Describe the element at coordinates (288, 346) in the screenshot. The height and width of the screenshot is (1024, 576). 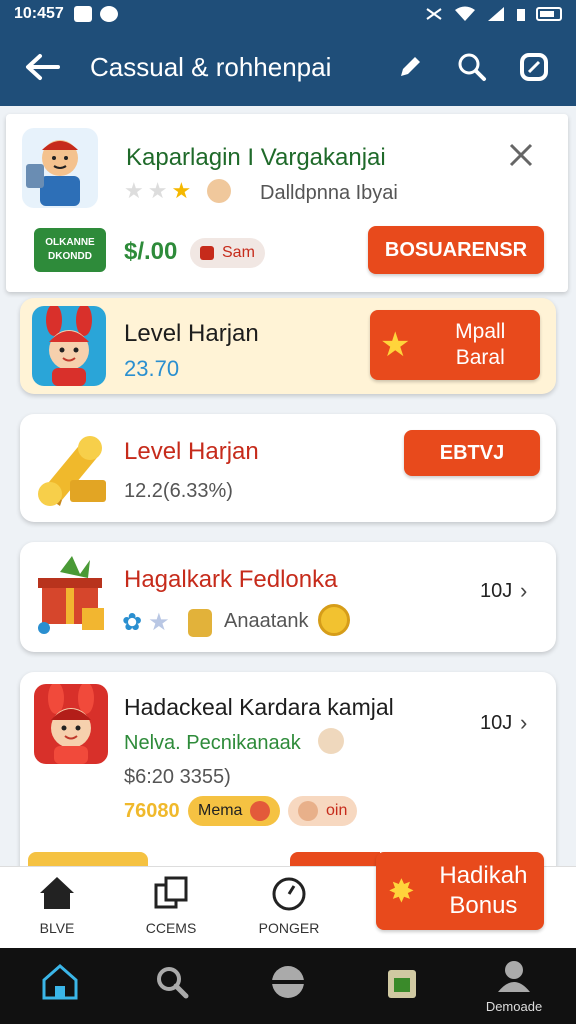
I see `level-card: Level Harjan 23.70 ★ Mpall Baral` at that location.